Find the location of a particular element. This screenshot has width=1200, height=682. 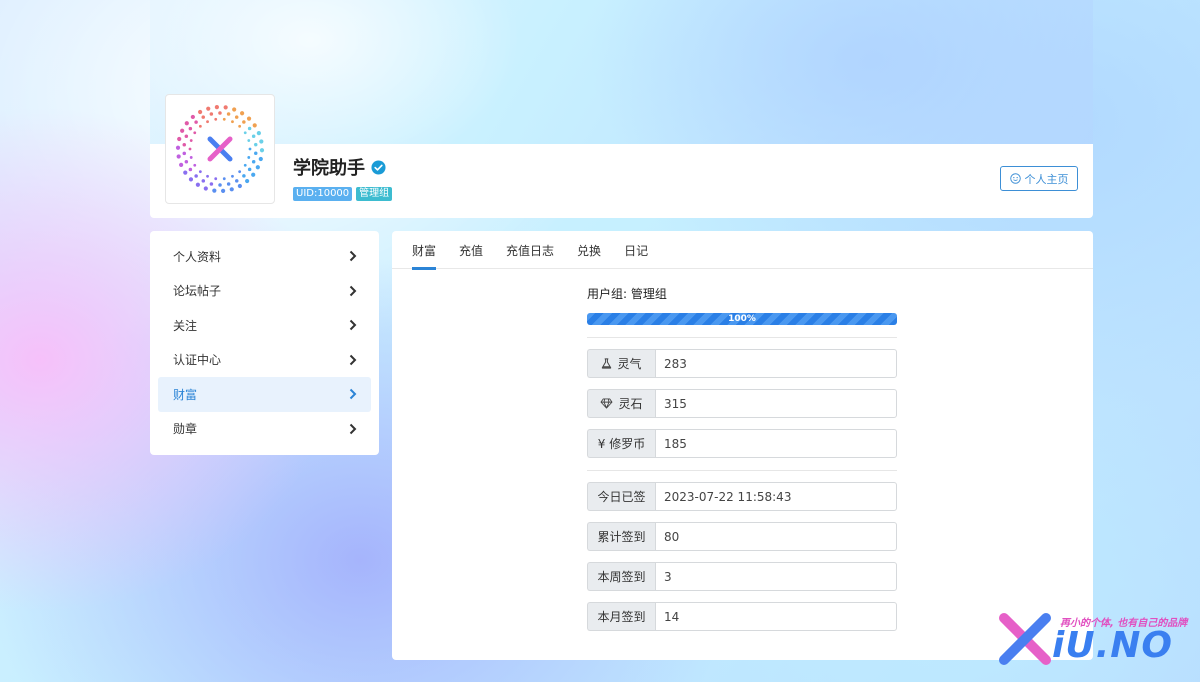

currency-row-xiuluobi: ¥ 修罗币 185 is located at coordinates (742, 443).